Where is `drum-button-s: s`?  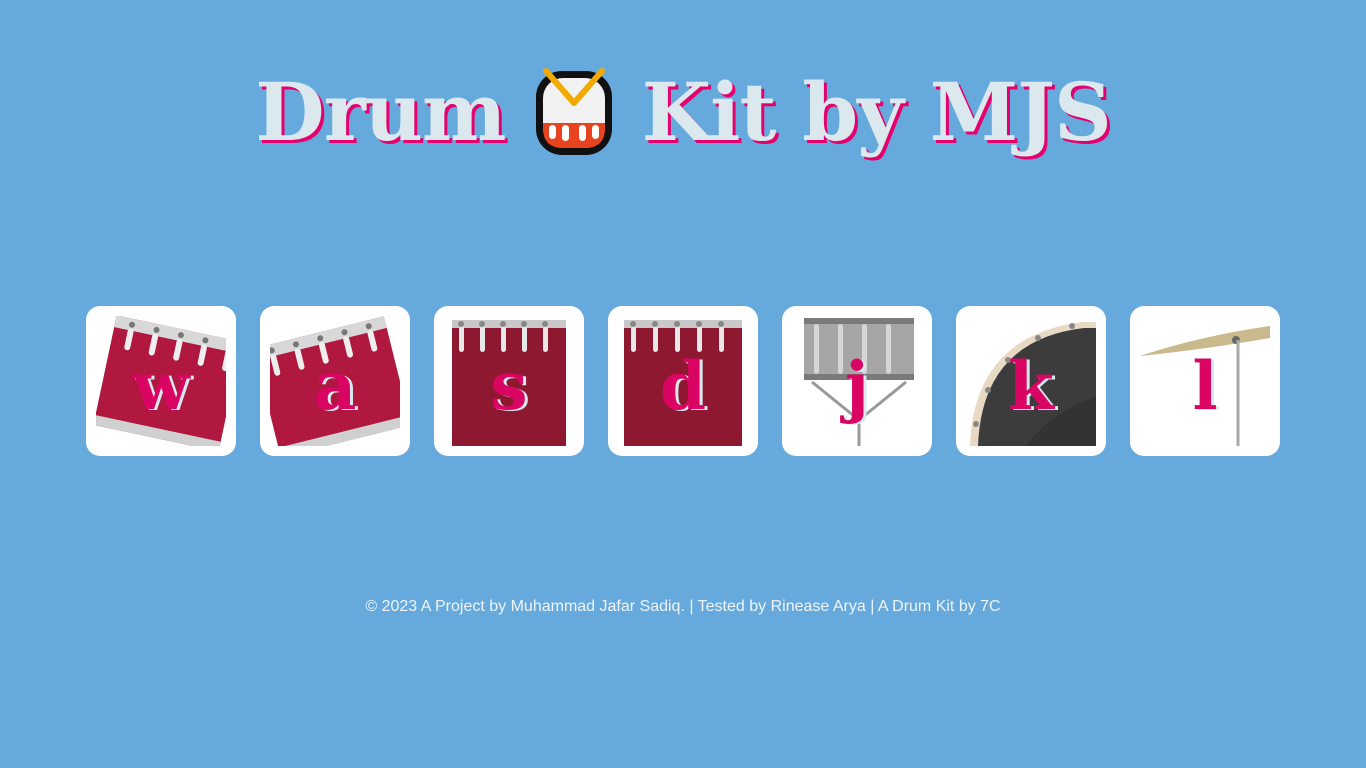 drum-button-s: s is located at coordinates (509, 381).